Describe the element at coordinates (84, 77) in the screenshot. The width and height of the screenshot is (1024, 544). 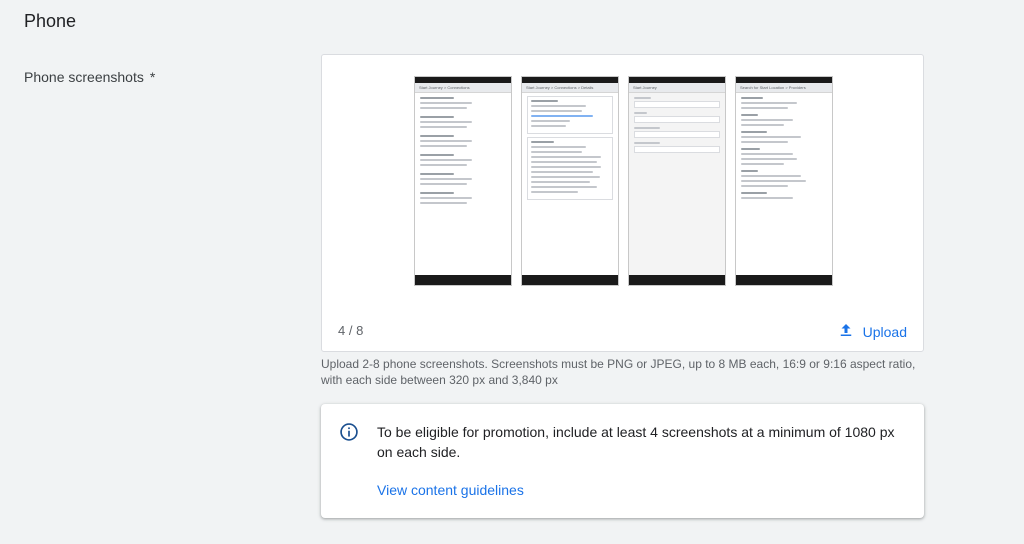
I see `field-label-text: Phone screenshots` at that location.